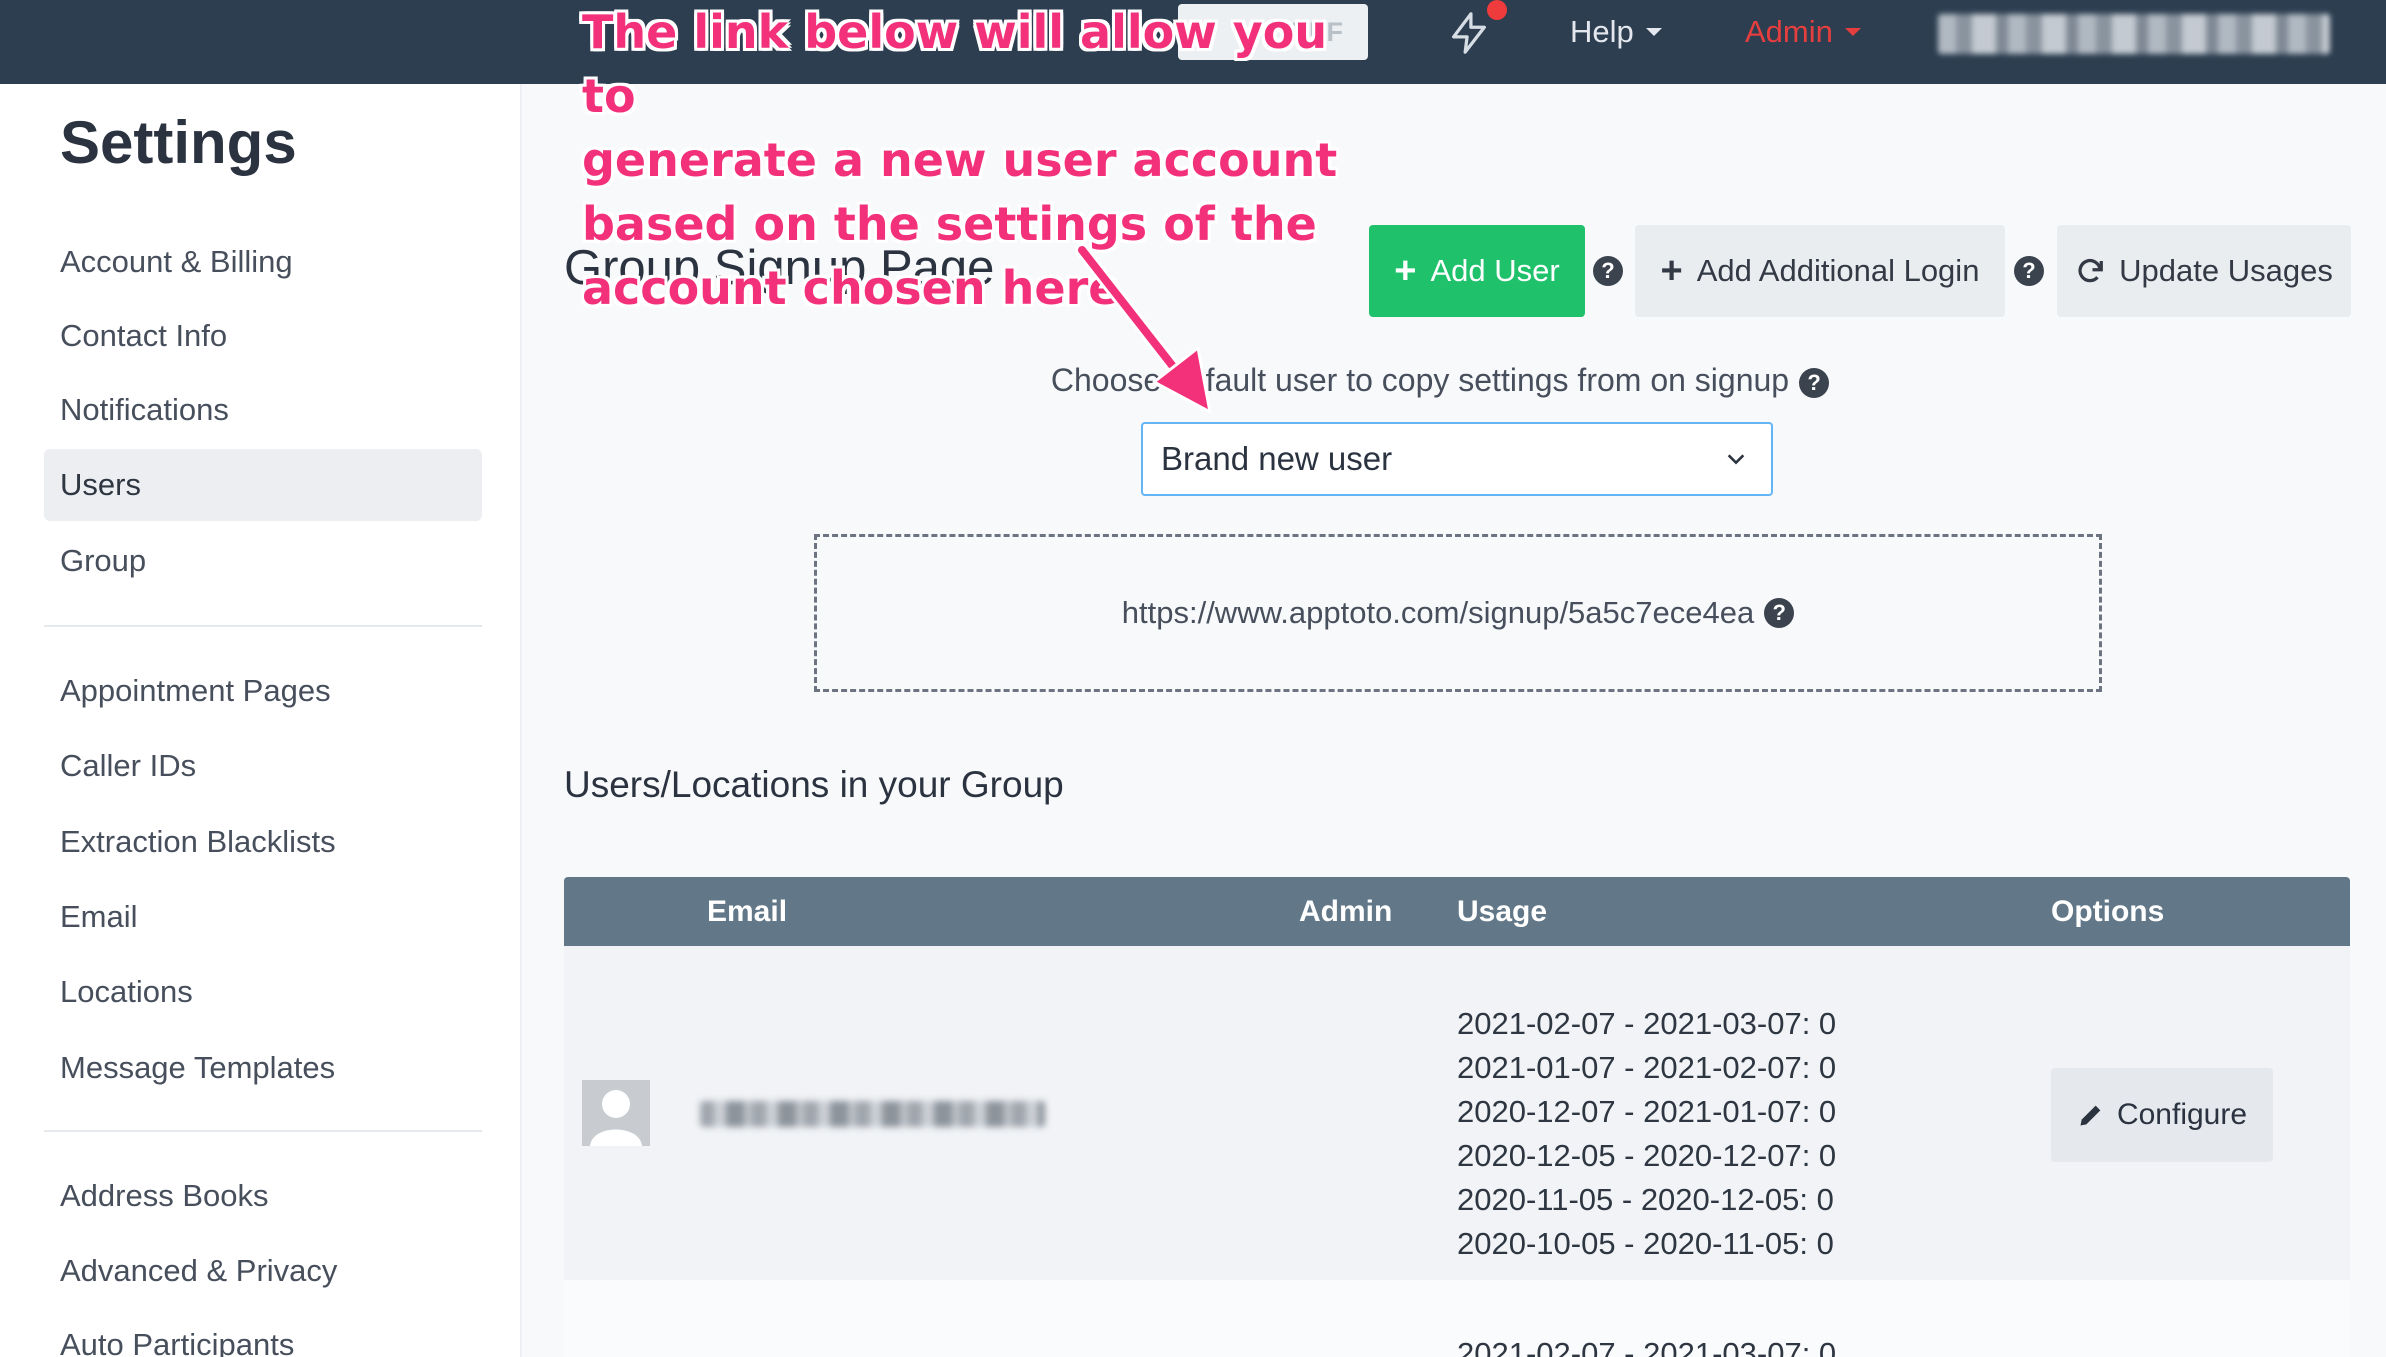 Image resolution: width=2386 pixels, height=1357 pixels. I want to click on sidebar-item-extraction-blacklists: Extraction Blacklists, so click(263, 842).